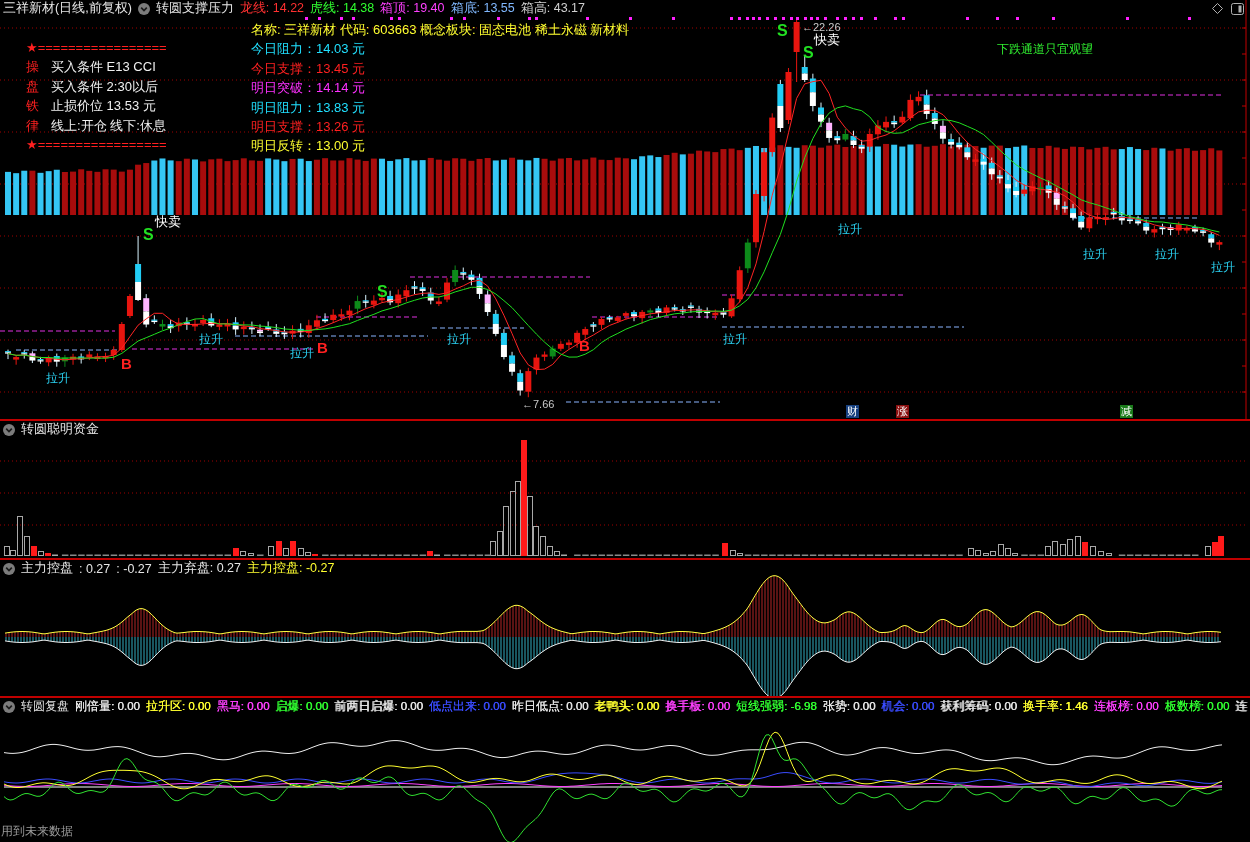 The height and width of the screenshot is (842, 1250). Describe the element at coordinates (302, 706) in the screenshot. I see `indicator-reading: 启爆: 0.00` at that location.